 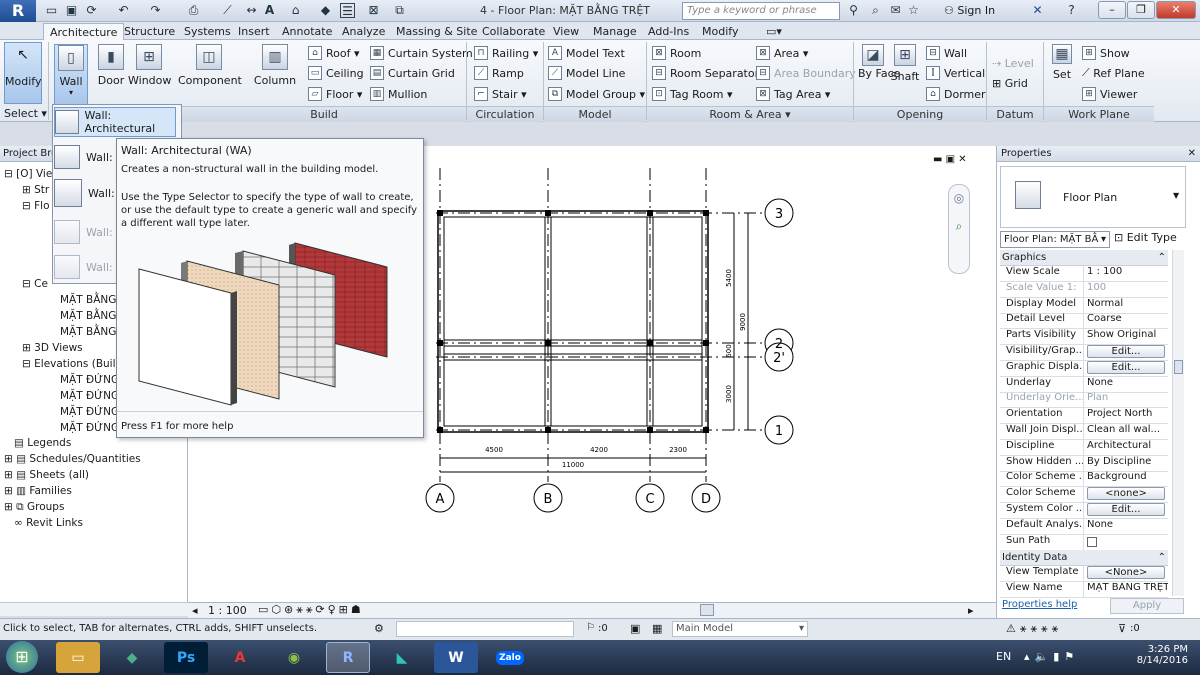 What do you see at coordinates (412, 73) in the screenshot?
I see `curtain-grid-button: ▤ Curtain Grid` at bounding box center [412, 73].